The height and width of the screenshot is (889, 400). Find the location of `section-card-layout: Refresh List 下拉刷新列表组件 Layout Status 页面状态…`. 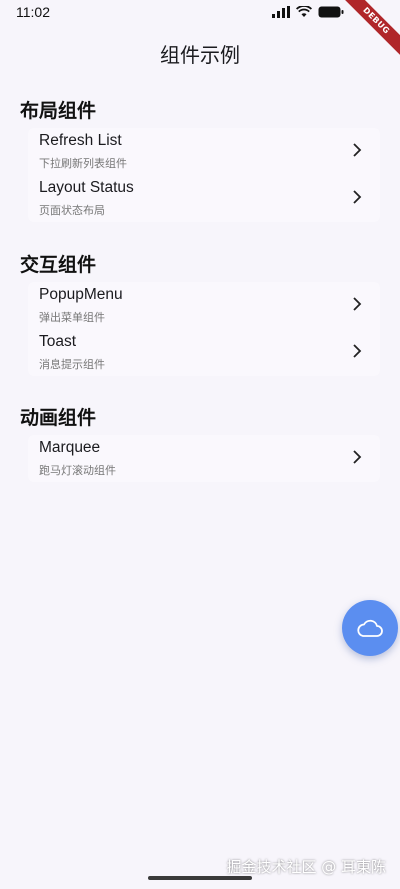

section-card-layout: Refresh List 下拉刷新列表组件 Layout Status 页面状态… is located at coordinates (204, 175).